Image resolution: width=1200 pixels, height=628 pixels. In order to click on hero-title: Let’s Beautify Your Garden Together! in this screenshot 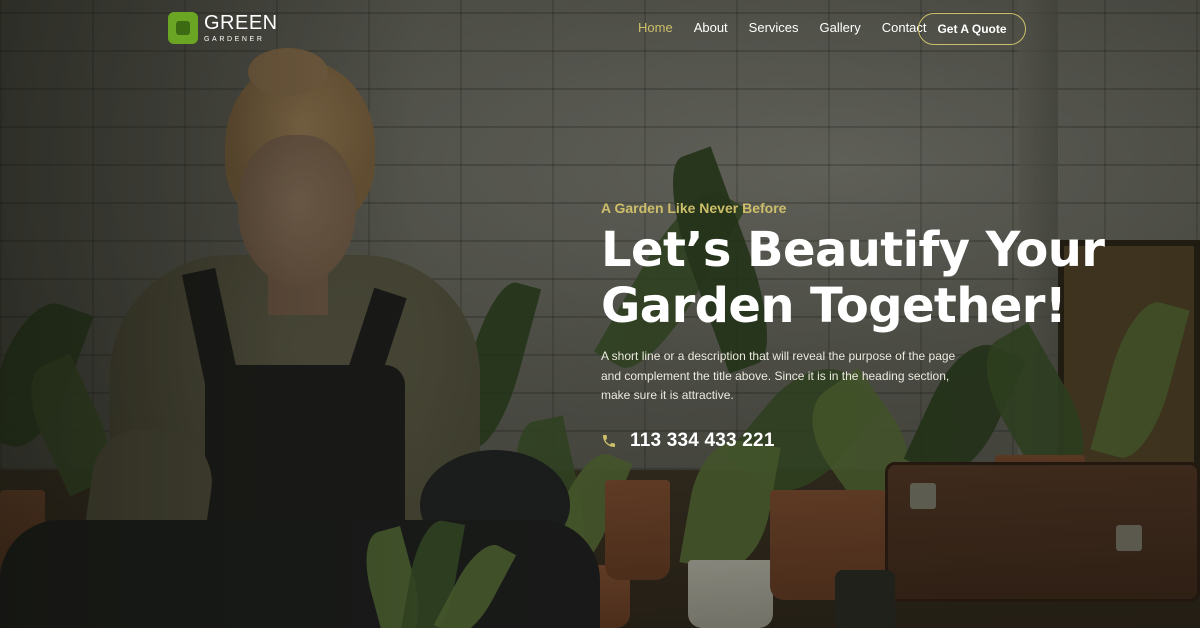, I will do `click(881, 278)`.